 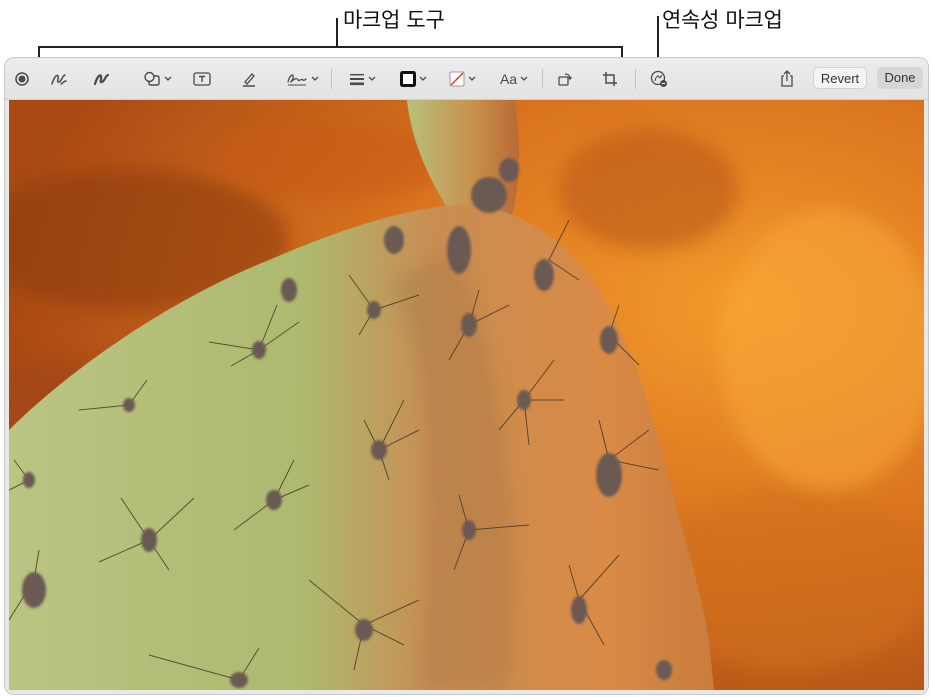 I want to click on border-color-icon, so click(x=407, y=79).